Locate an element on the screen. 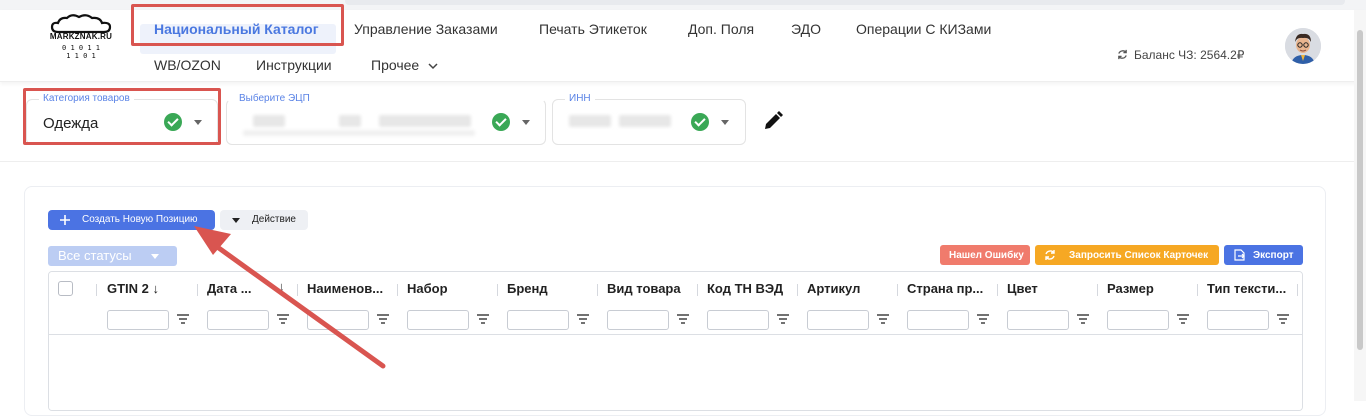  create-position-label: Создать Новую Позицию is located at coordinates (140, 219).